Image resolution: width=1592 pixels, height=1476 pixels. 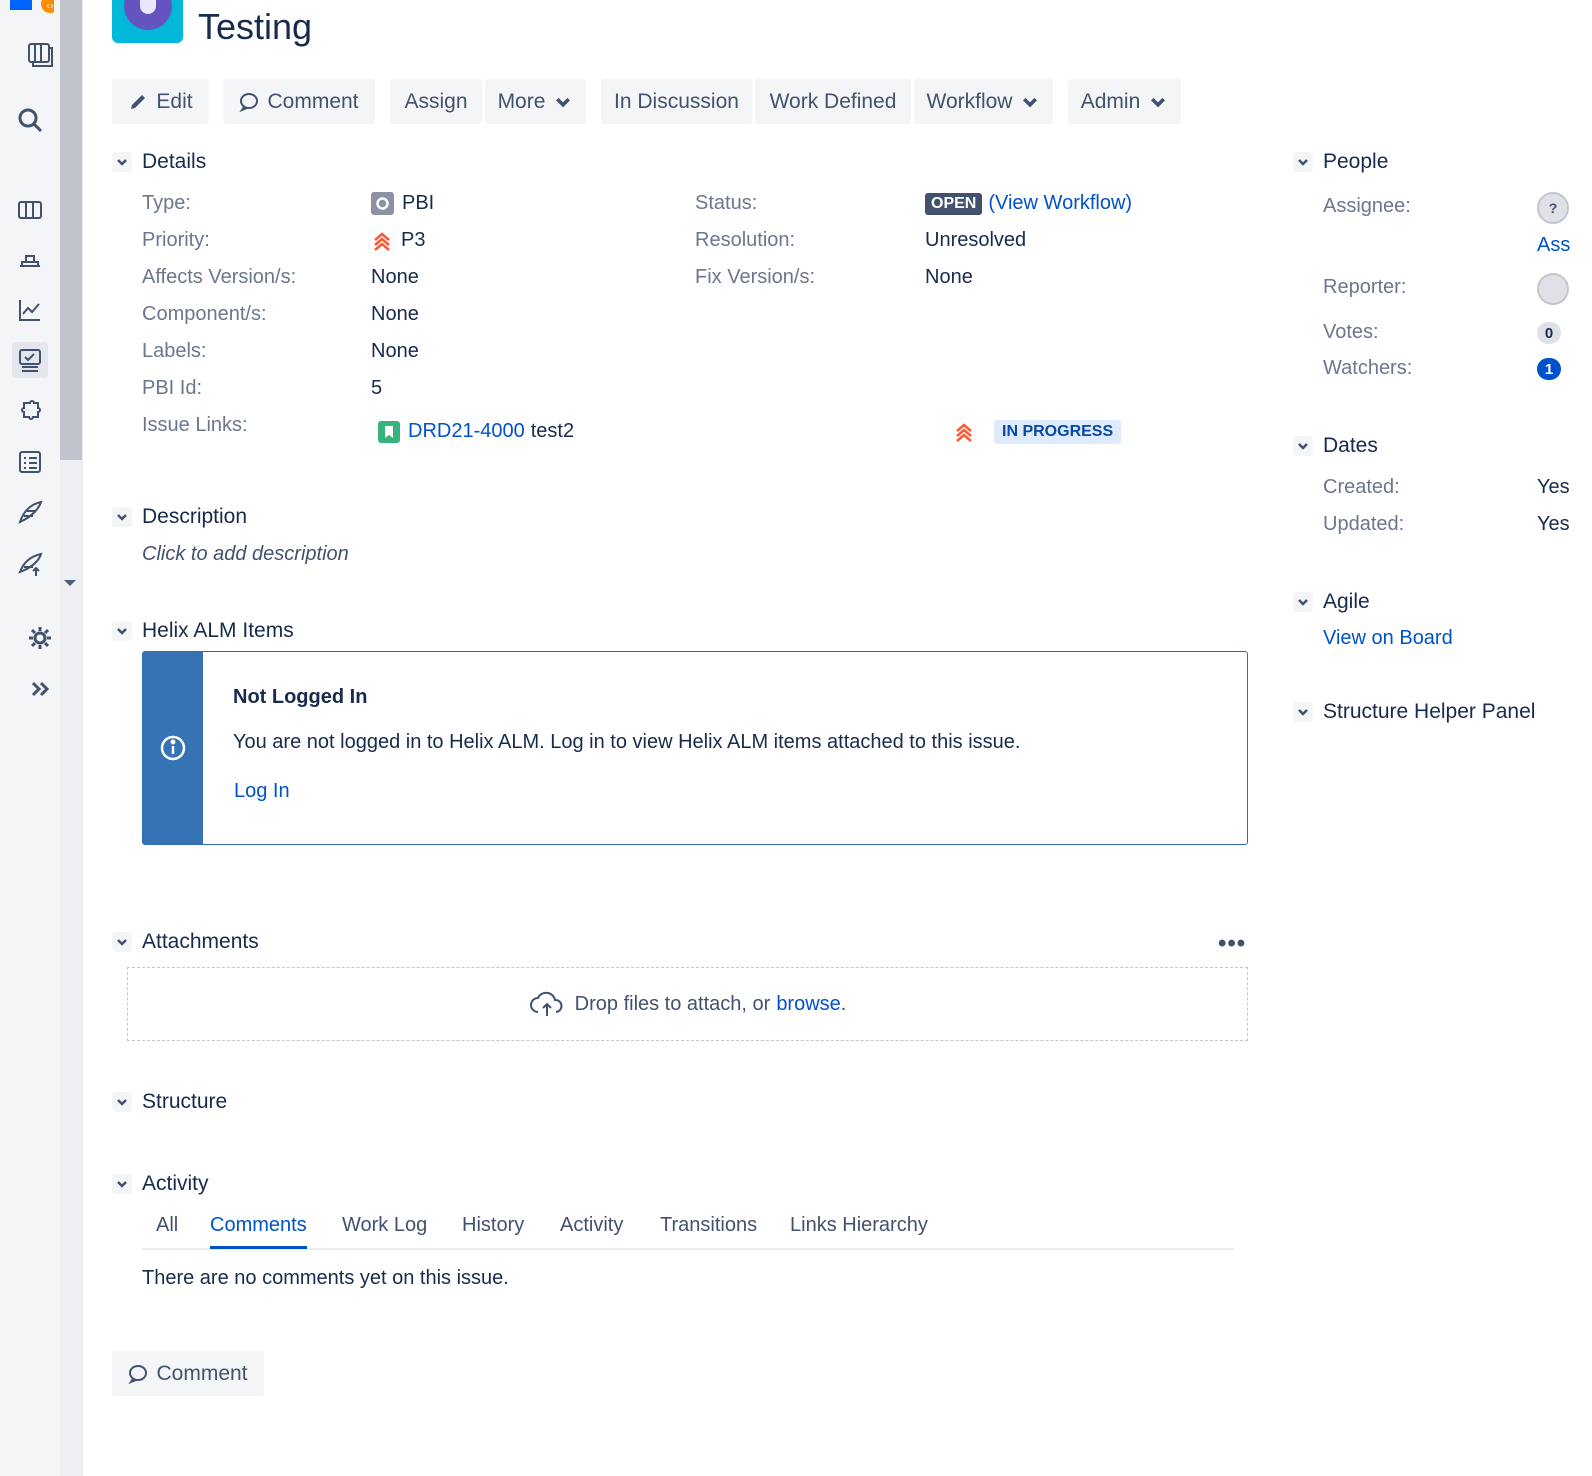 What do you see at coordinates (1388, 638) in the screenshot?
I see `view-on-board-link: View on Board` at bounding box center [1388, 638].